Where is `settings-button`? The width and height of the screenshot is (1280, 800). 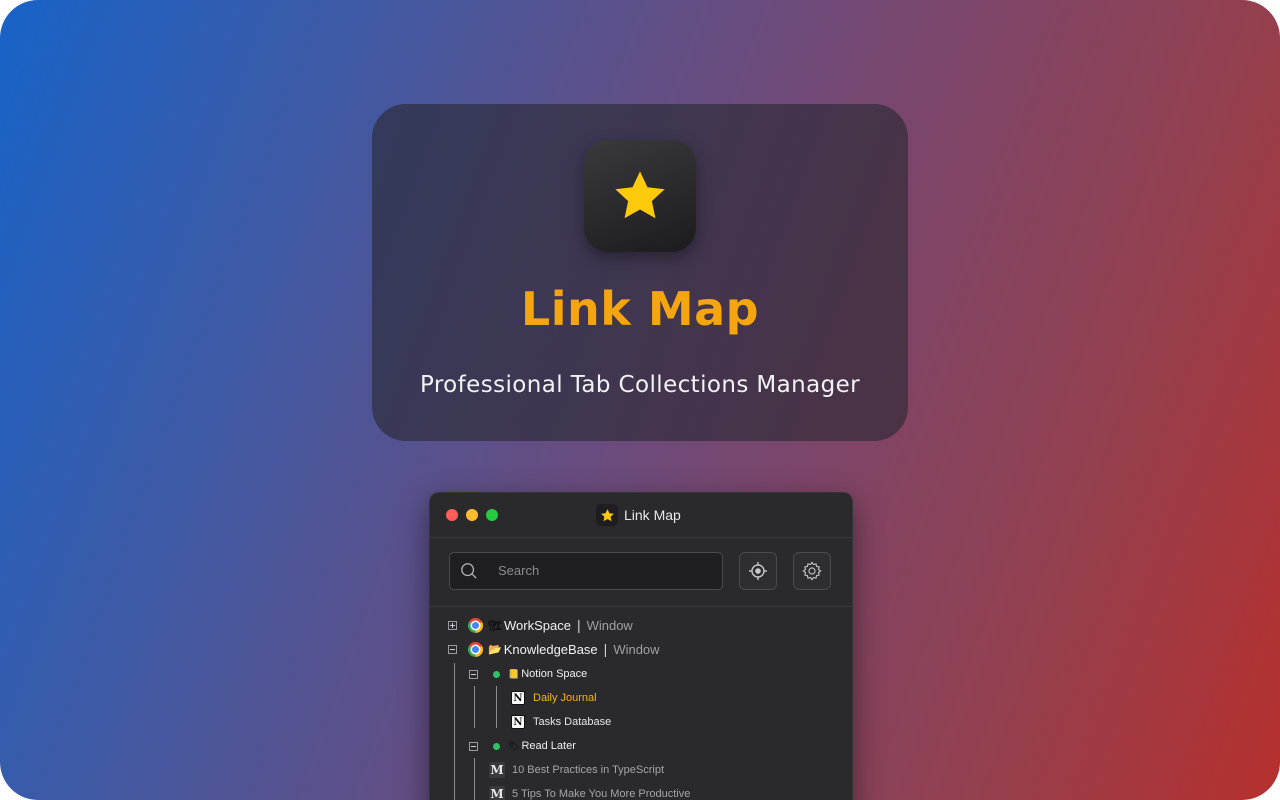 settings-button is located at coordinates (812, 571).